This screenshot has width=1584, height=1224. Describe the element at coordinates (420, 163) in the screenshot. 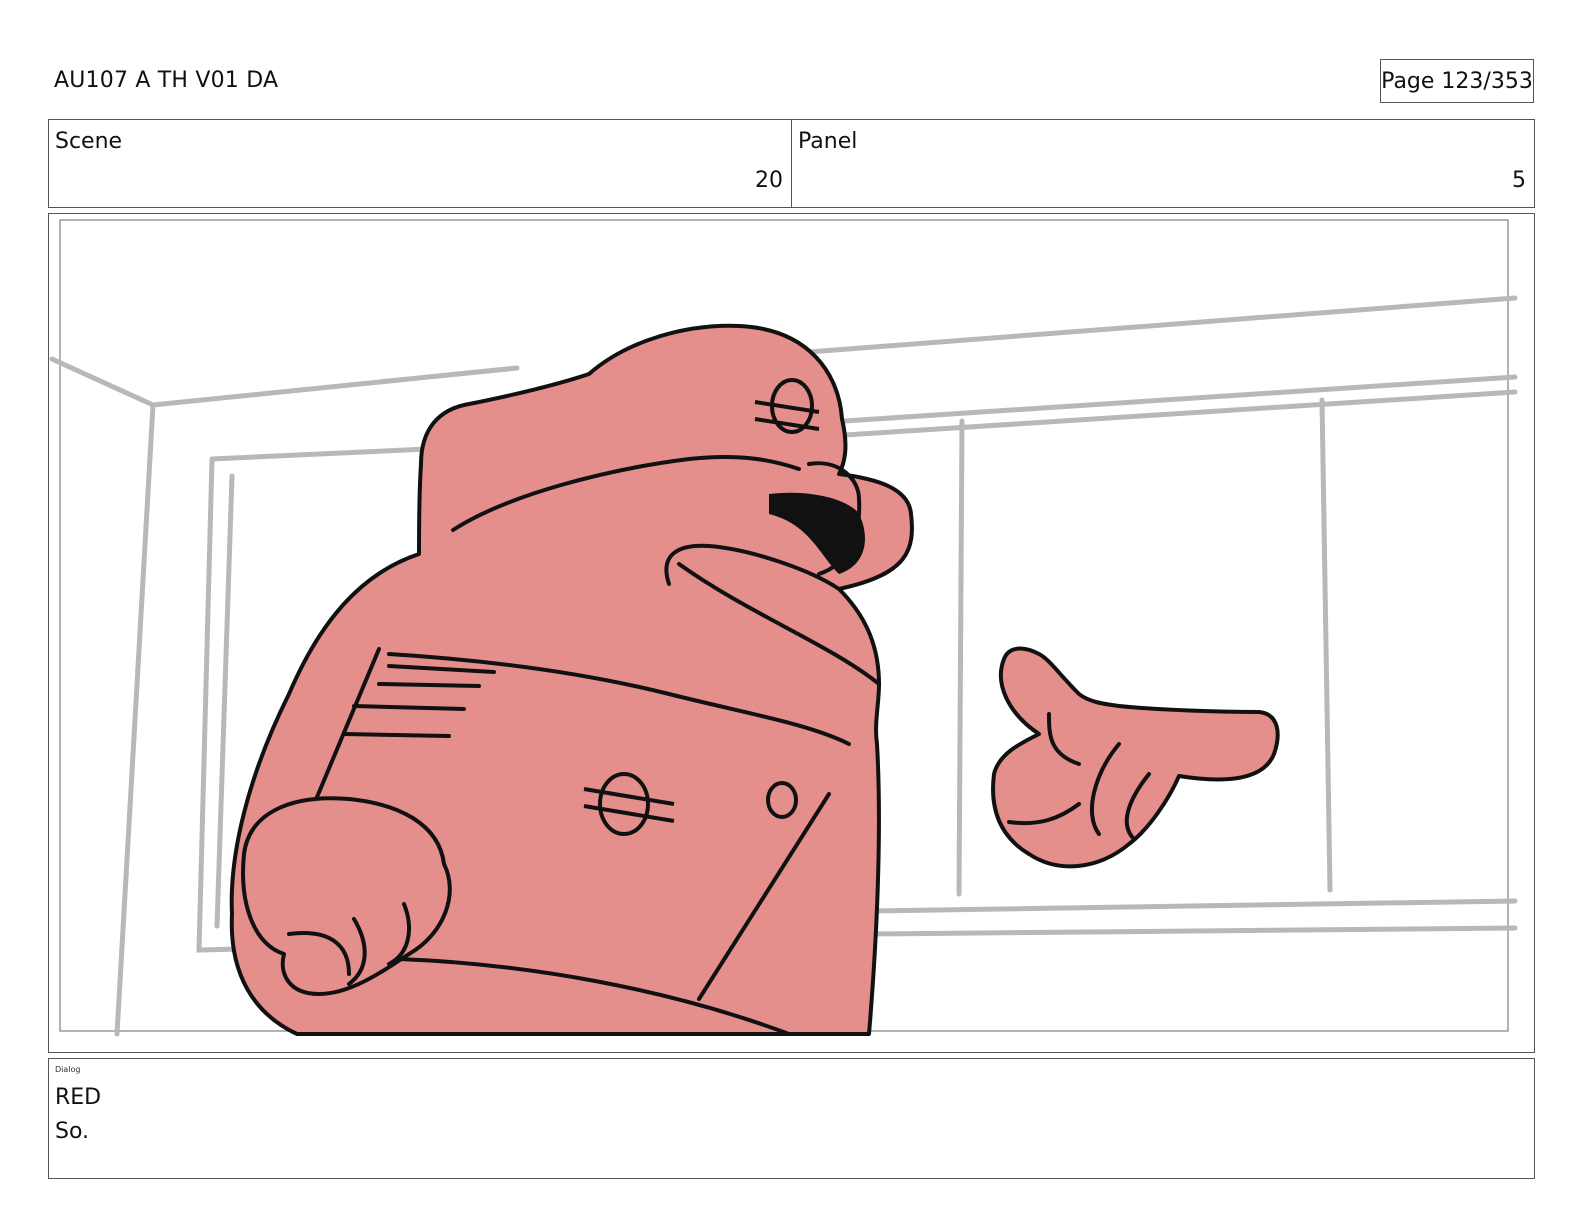

I see `scene-cell: Scene 20` at that location.